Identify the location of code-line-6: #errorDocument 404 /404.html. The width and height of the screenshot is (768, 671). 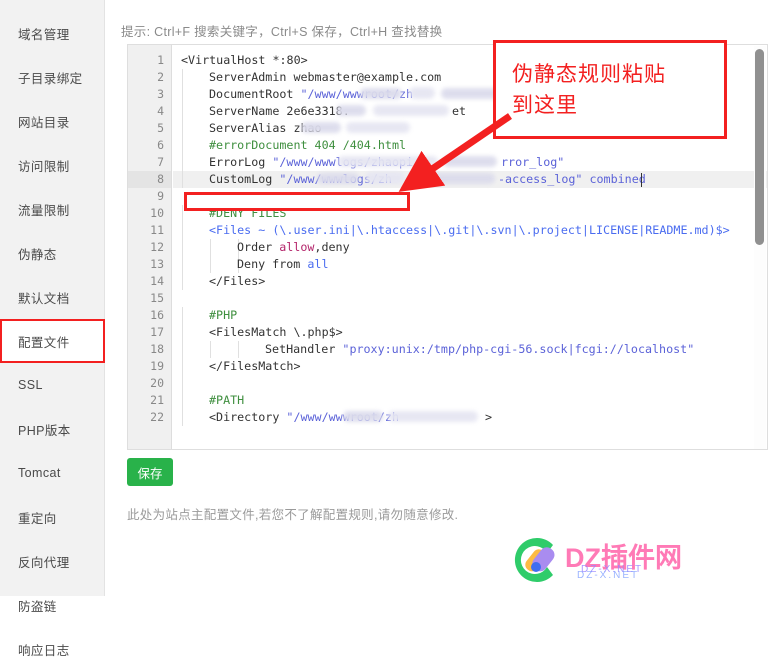
(307, 145).